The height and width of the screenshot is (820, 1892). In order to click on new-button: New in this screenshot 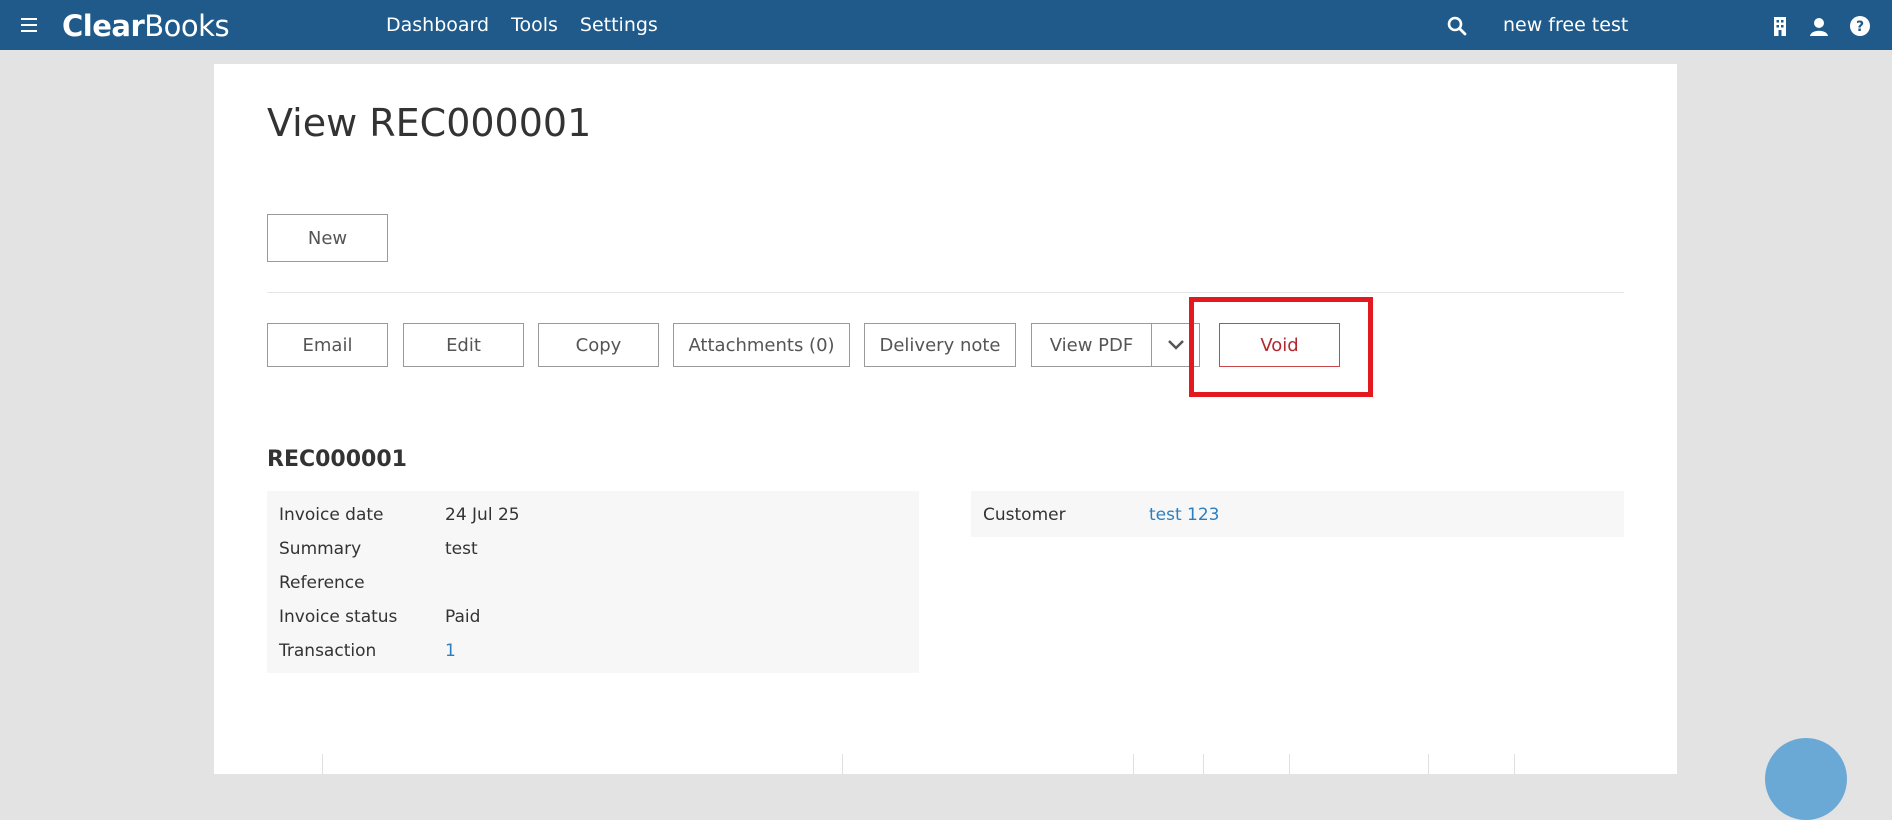, I will do `click(327, 238)`.